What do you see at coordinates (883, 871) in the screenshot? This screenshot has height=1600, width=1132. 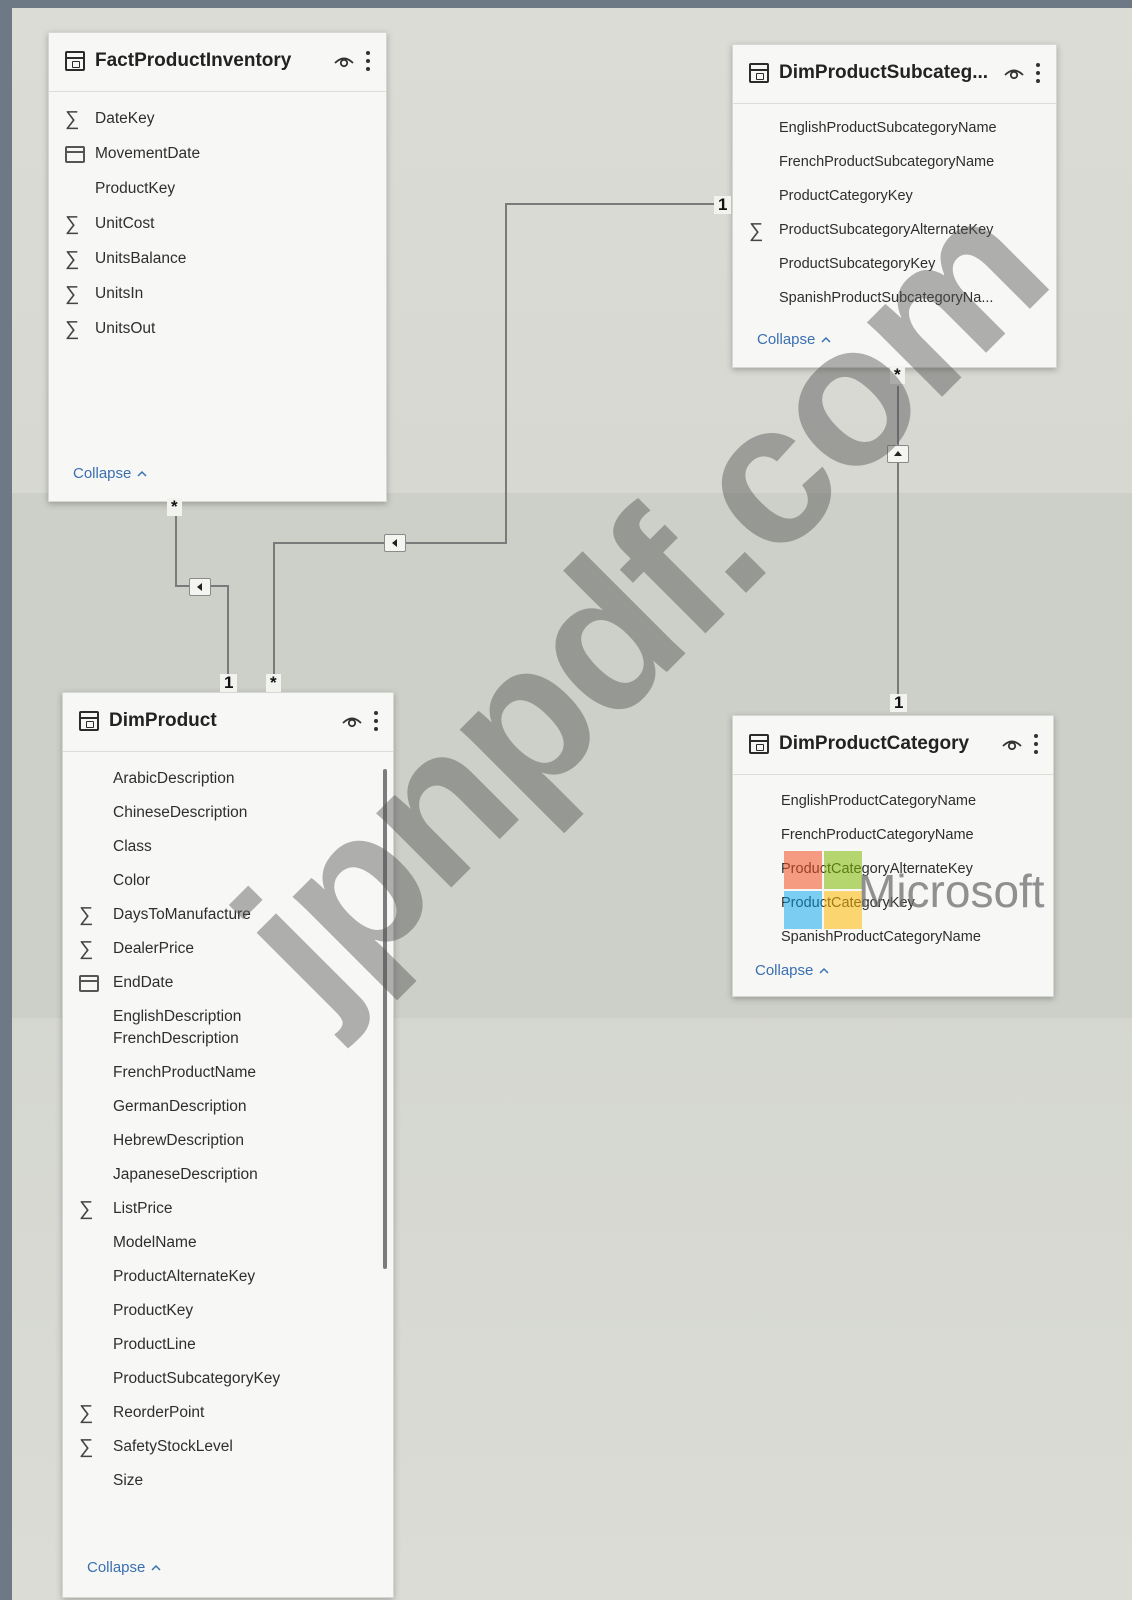 I see `field-row: ProductCategoryAlternateKey` at bounding box center [883, 871].